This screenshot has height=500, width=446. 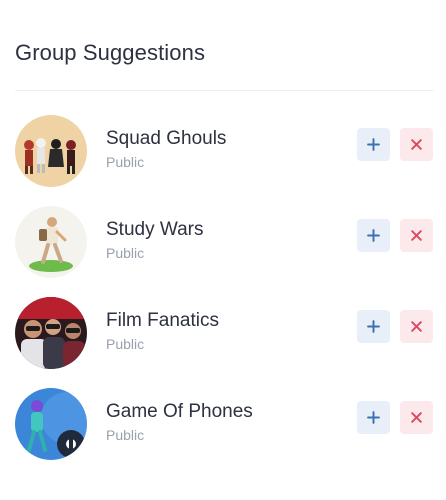 What do you see at coordinates (224, 151) in the screenshot?
I see `list-item: Squad Ghouls Public` at bounding box center [224, 151].